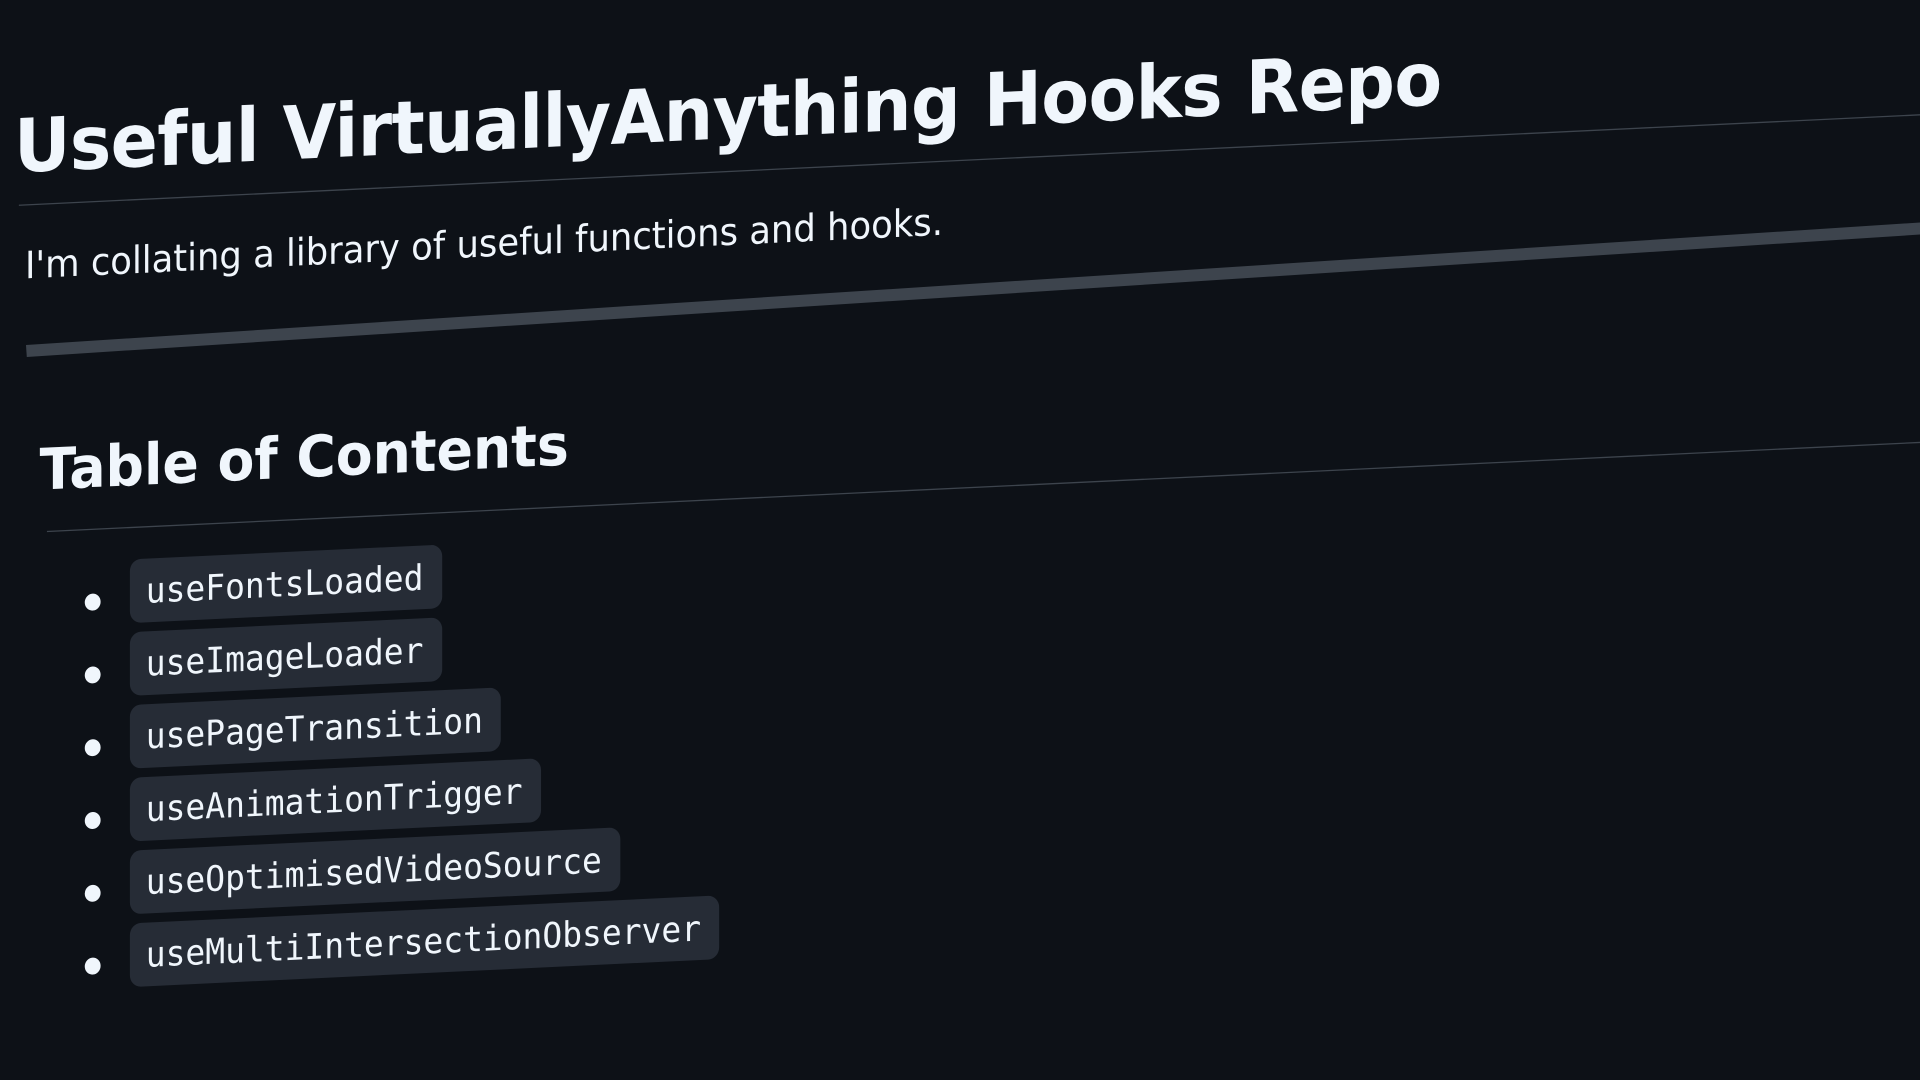 The height and width of the screenshot is (1080, 1920). What do you see at coordinates (728, 113) in the screenshot?
I see `page-title: Useful VirtuallyAnything Hooks Repo` at bounding box center [728, 113].